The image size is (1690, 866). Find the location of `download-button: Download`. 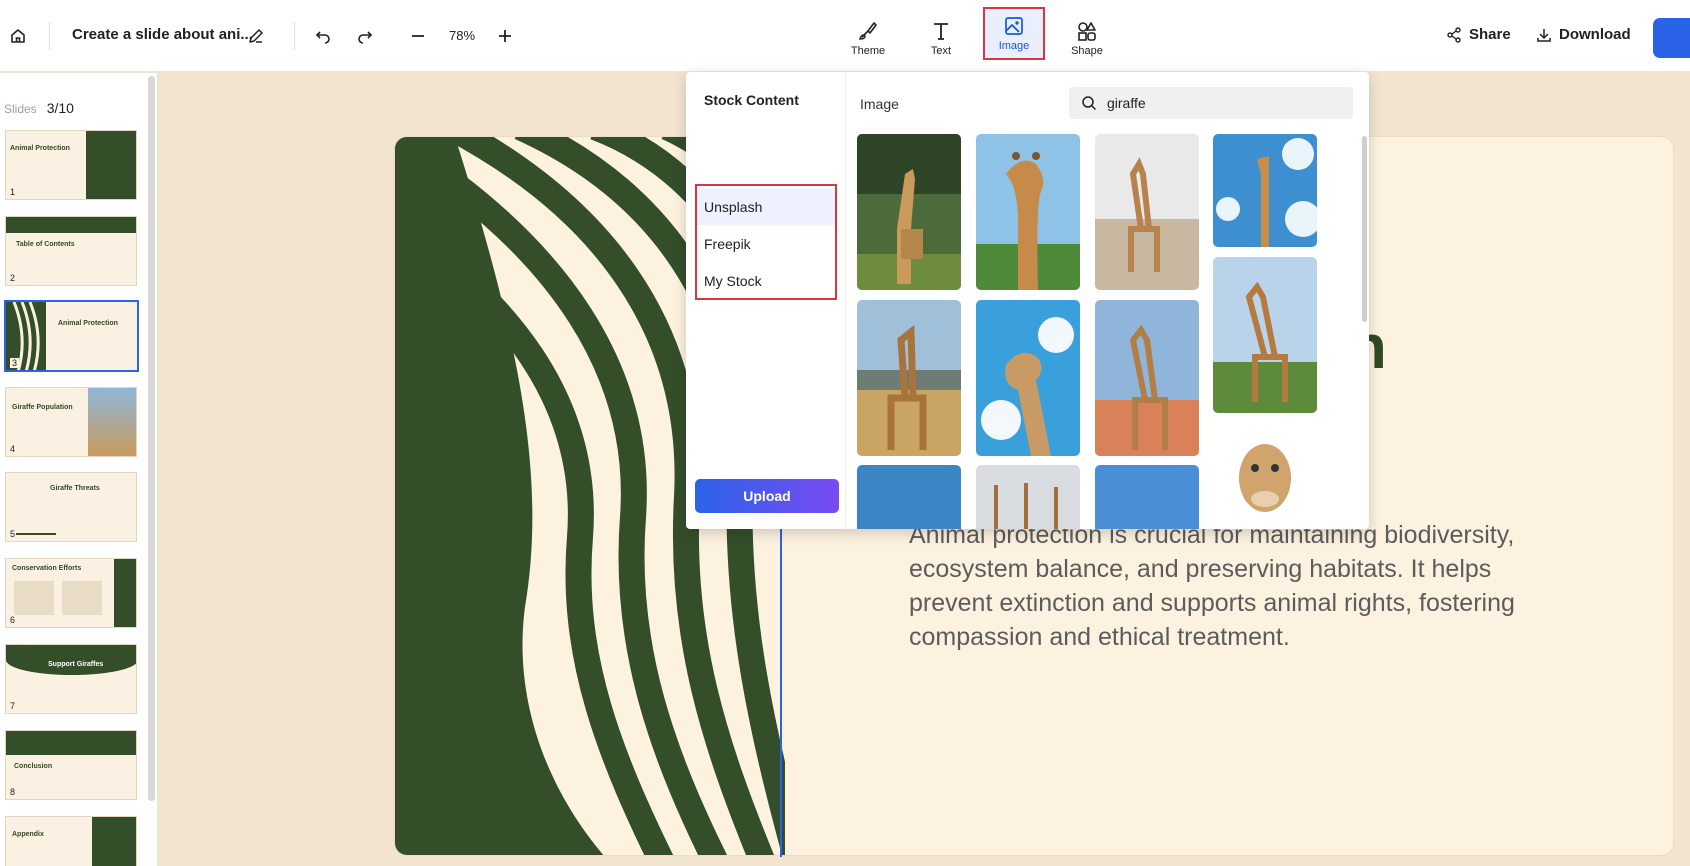

download-button: Download is located at coordinates (1583, 34).